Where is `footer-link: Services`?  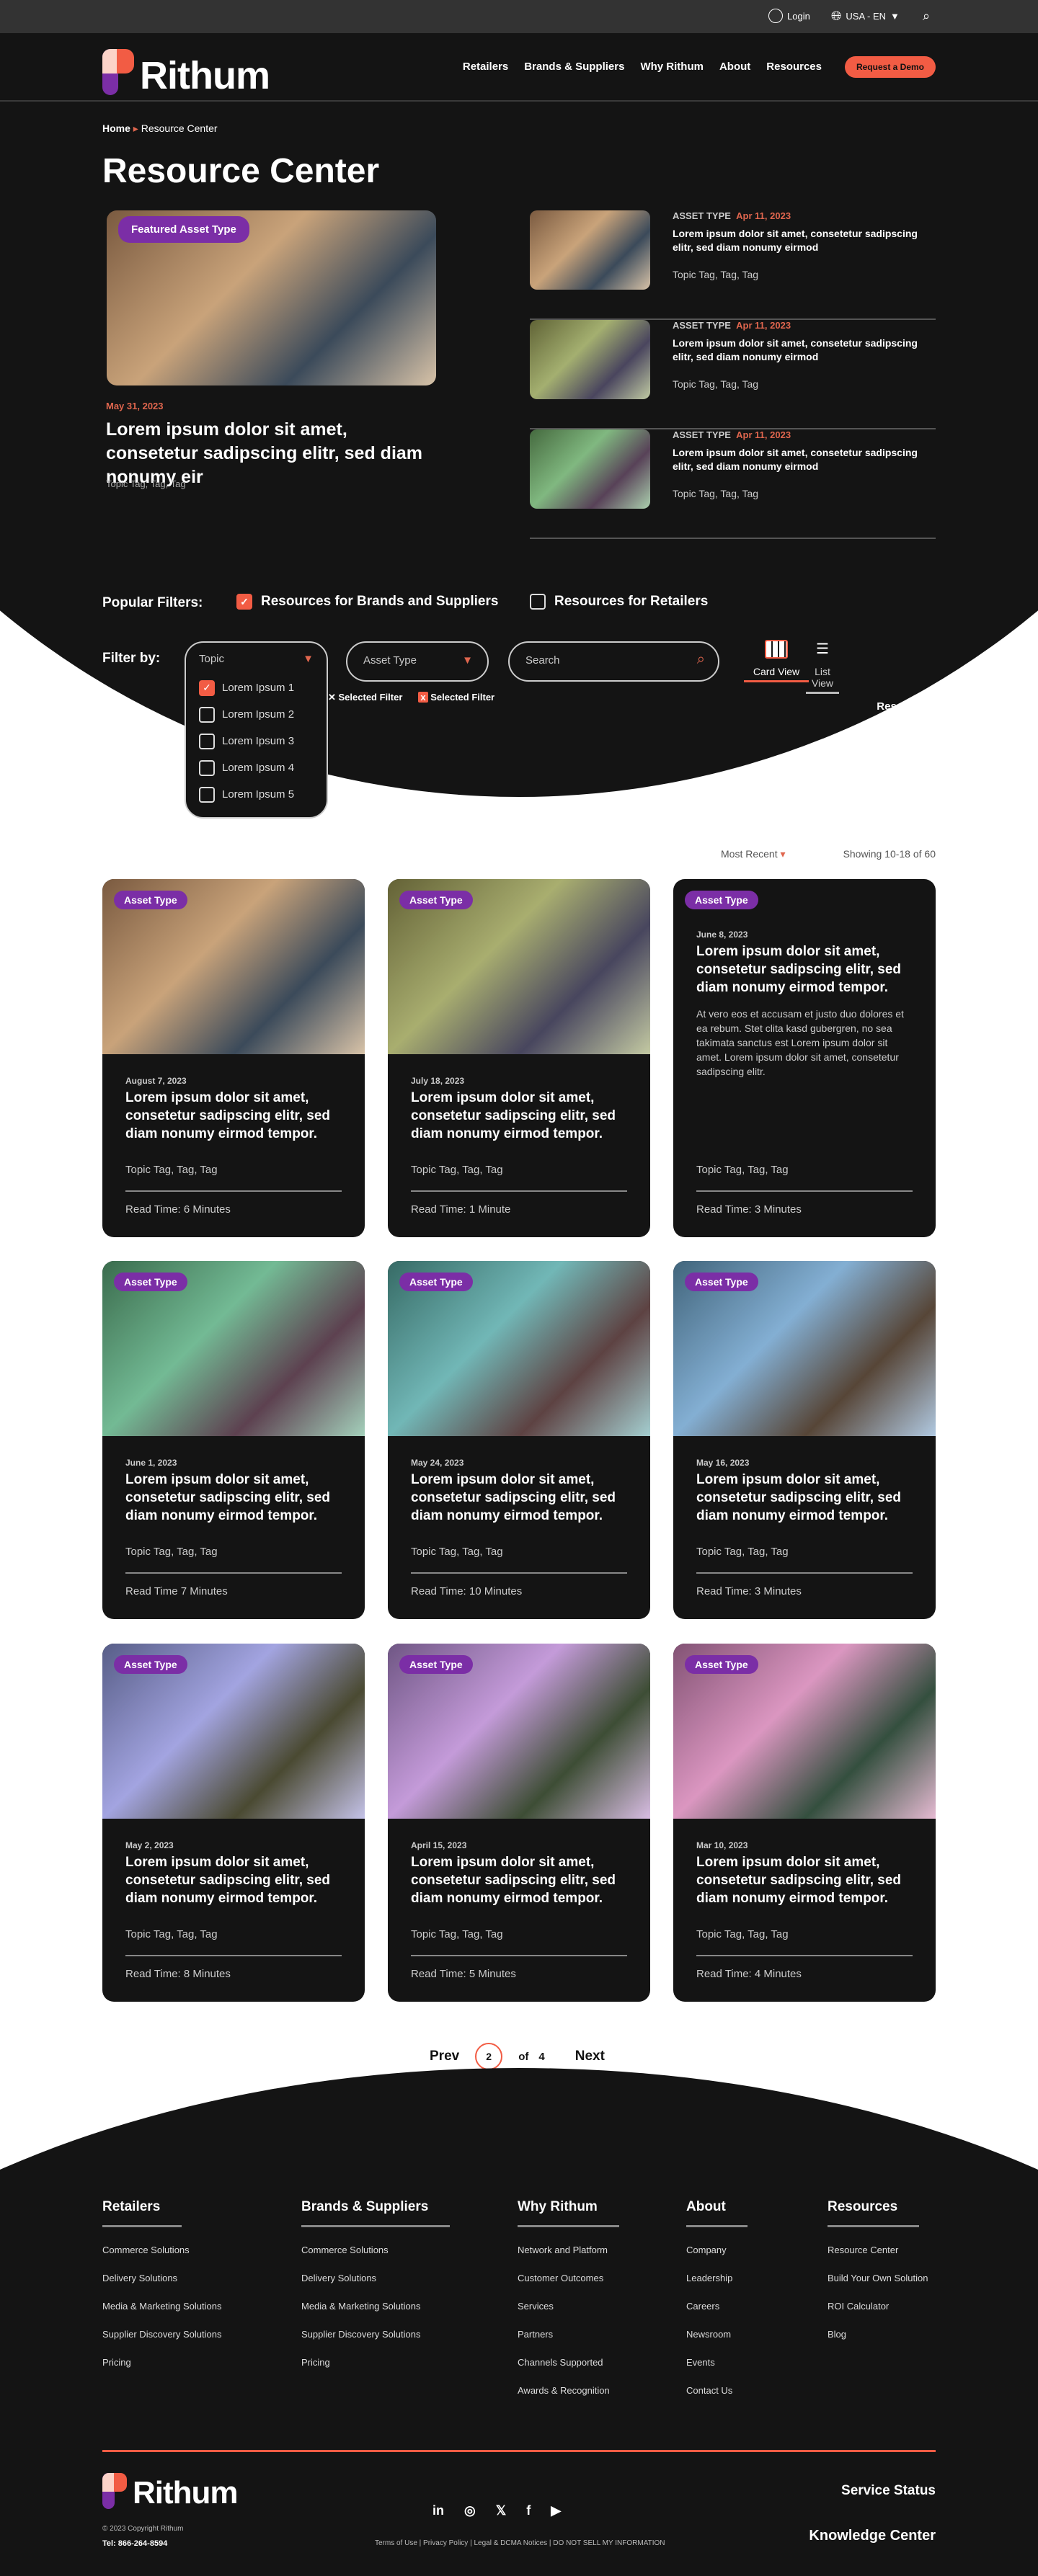 footer-link: Services is located at coordinates (568, 2306).